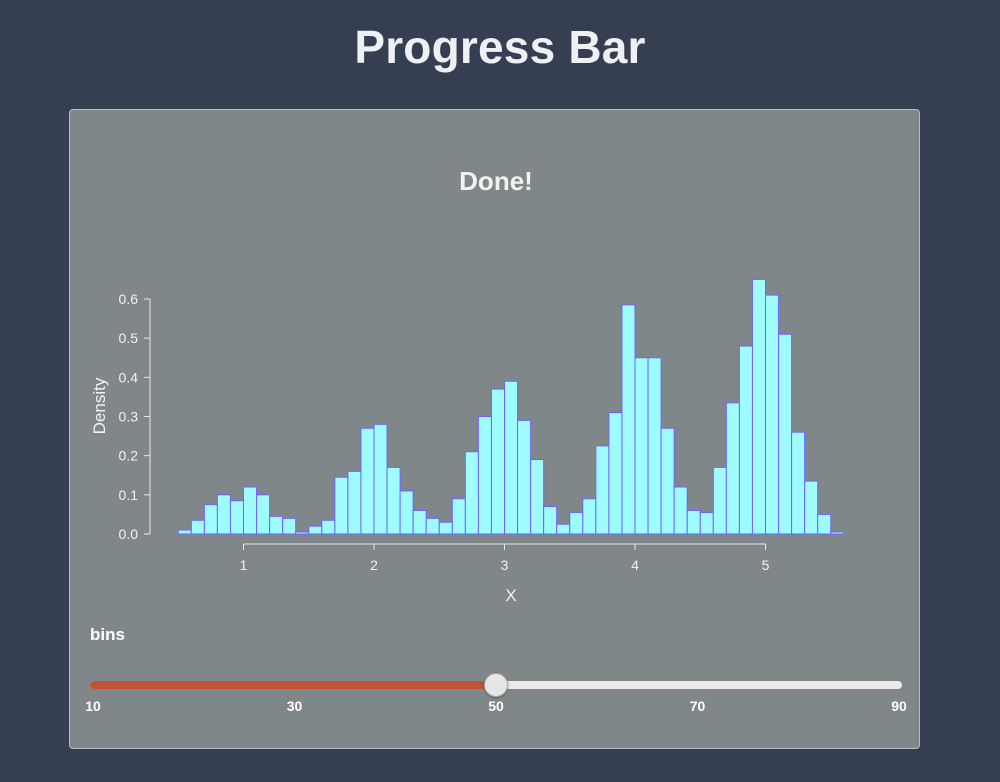  Describe the element at coordinates (129, 495) in the screenshot. I see `y-tick-label: 0.1` at that location.